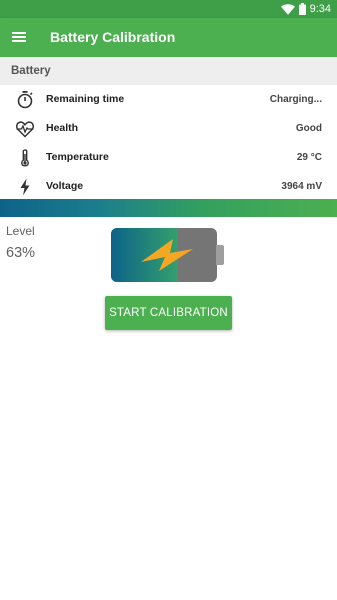  I want to click on level-label: Level, so click(20, 231).